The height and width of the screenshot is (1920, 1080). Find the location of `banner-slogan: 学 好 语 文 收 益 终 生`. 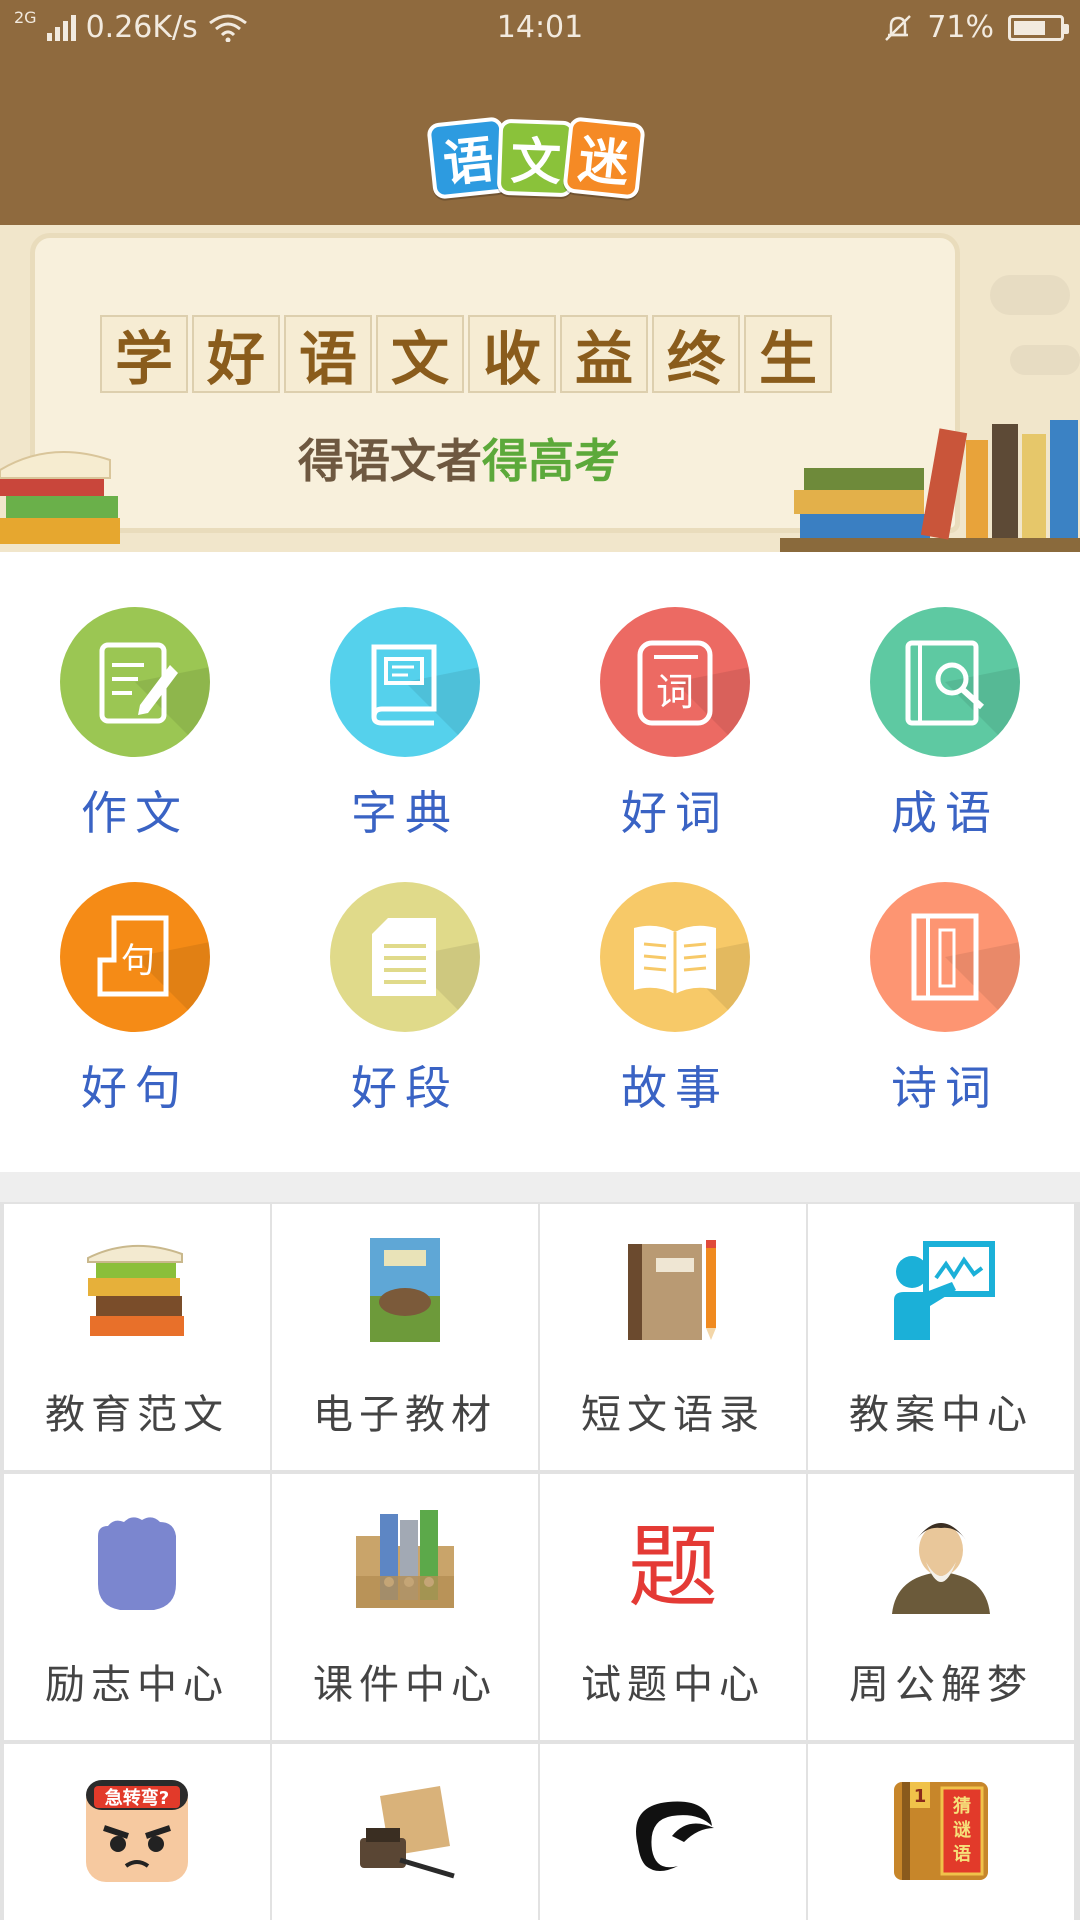

banner-slogan: 学 好 语 文 收 益 终 生 is located at coordinates (466, 354).